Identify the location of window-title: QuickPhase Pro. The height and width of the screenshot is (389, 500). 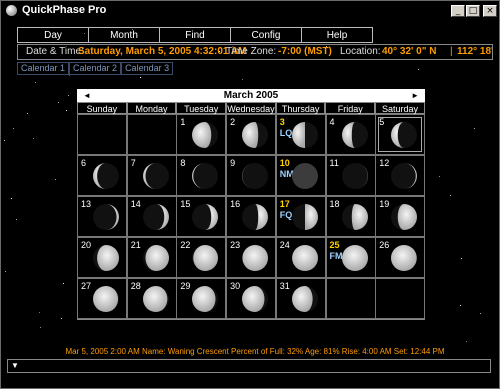
(64, 10).